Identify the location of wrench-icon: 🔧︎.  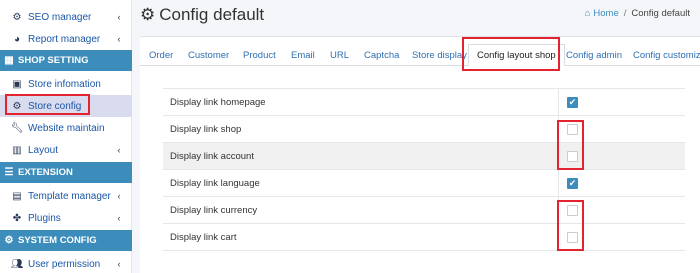
(17, 128).